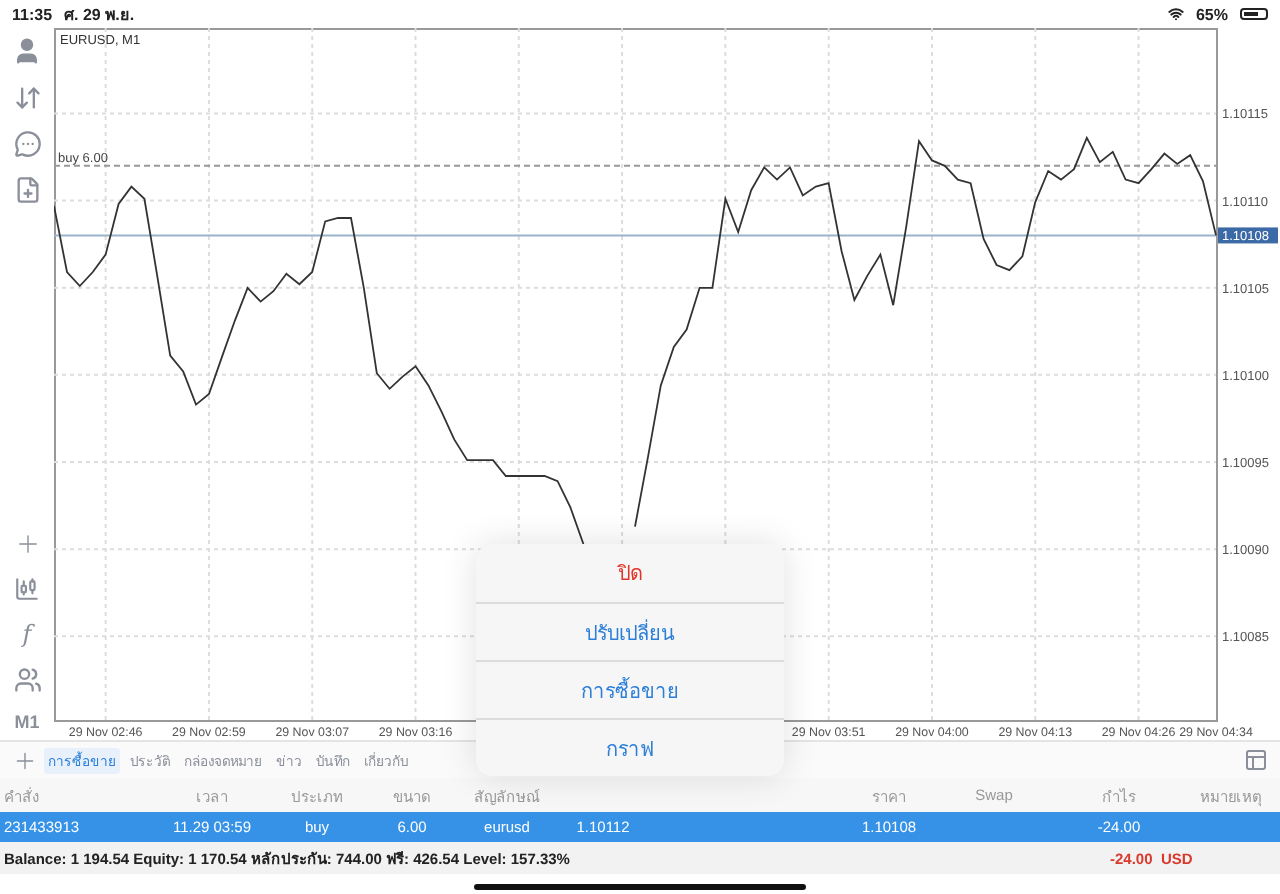 This screenshot has width=1280, height=894. What do you see at coordinates (32, 14) in the screenshot?
I see `status-time: 11:35` at bounding box center [32, 14].